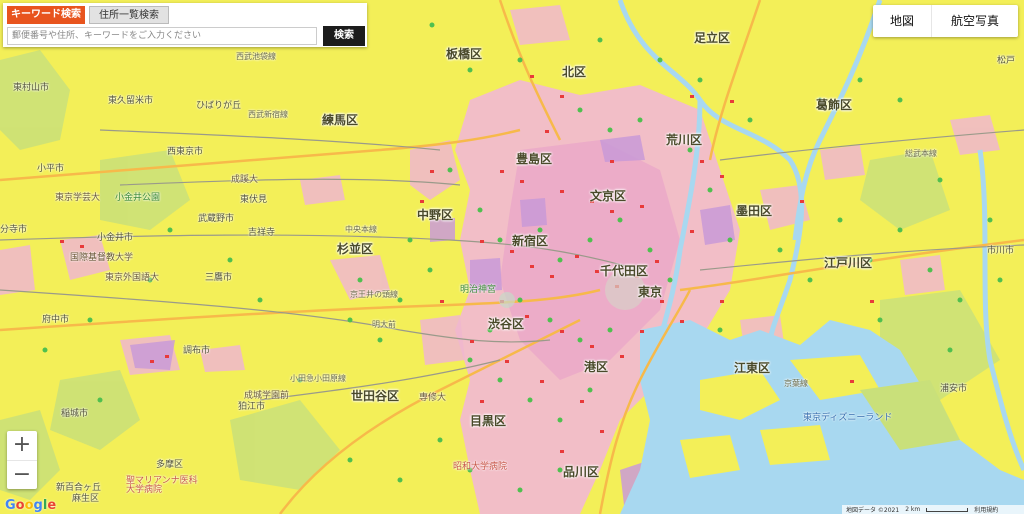  I want to click on poi-label-disney: 東京ディズニーランド, so click(848, 418).